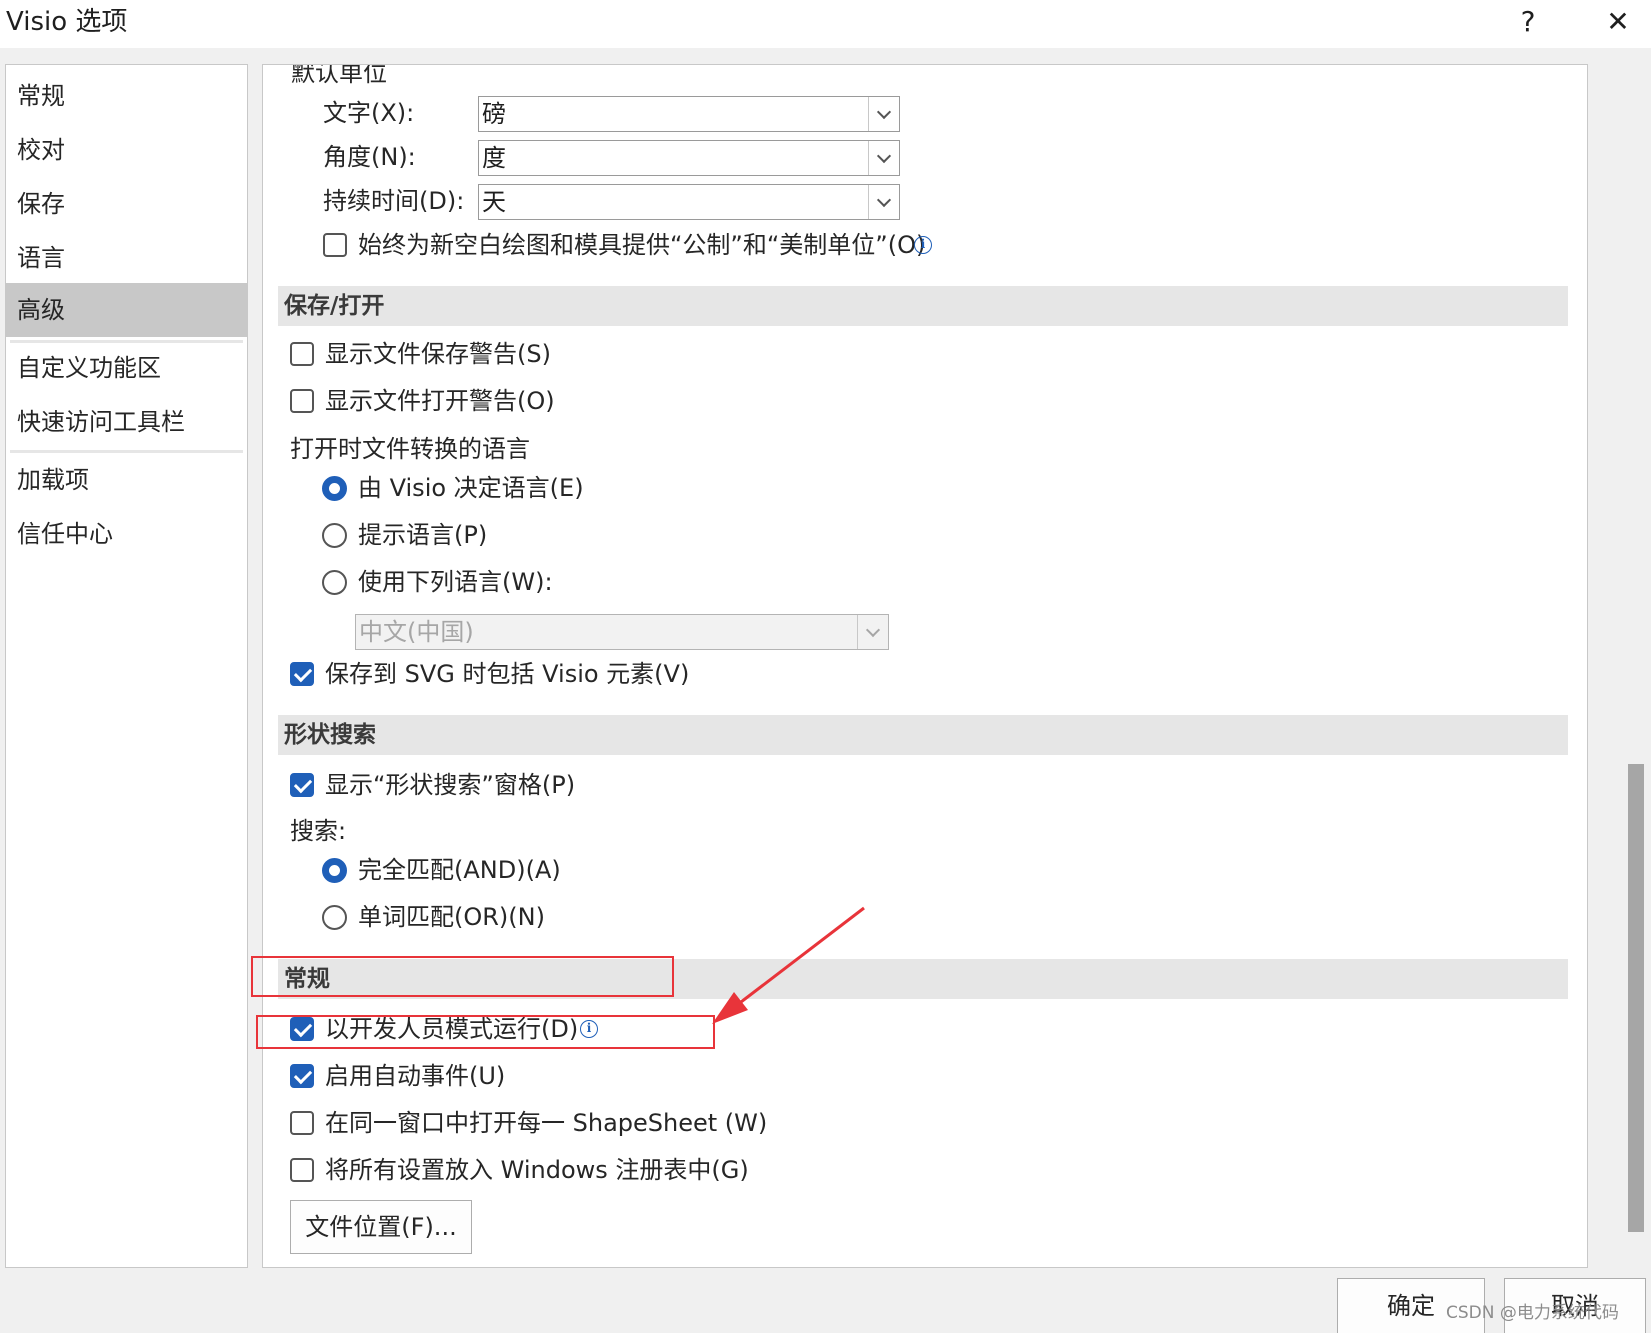 The image size is (1651, 1333). Describe the element at coordinates (302, 1123) in the screenshot. I see `same-window-shapesheet-checkbox` at that location.